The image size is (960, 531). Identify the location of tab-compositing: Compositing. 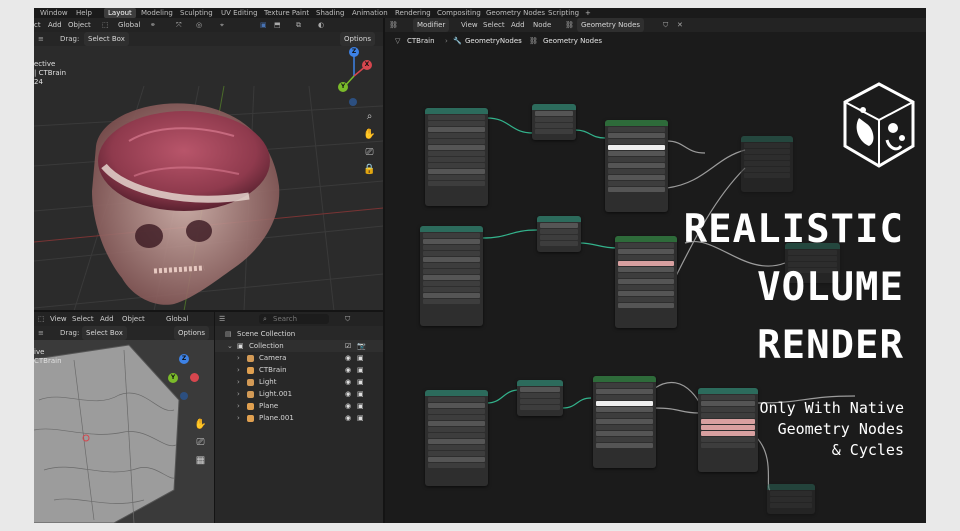
(459, 13).